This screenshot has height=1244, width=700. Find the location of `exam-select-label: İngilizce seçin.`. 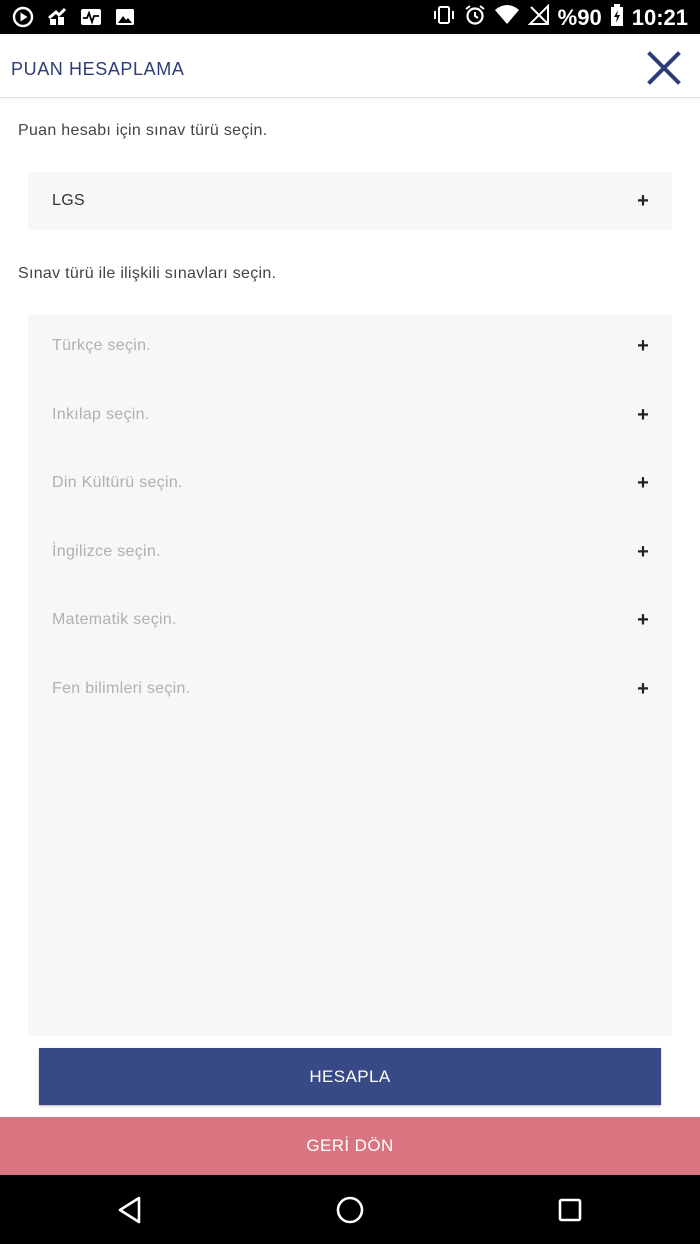

exam-select-label: İngilizce seçin. is located at coordinates (106, 551).